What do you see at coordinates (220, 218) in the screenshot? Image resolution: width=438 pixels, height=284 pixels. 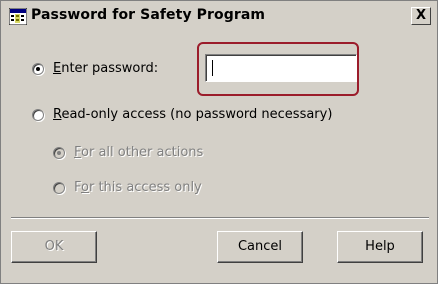 I see `separator` at bounding box center [220, 218].